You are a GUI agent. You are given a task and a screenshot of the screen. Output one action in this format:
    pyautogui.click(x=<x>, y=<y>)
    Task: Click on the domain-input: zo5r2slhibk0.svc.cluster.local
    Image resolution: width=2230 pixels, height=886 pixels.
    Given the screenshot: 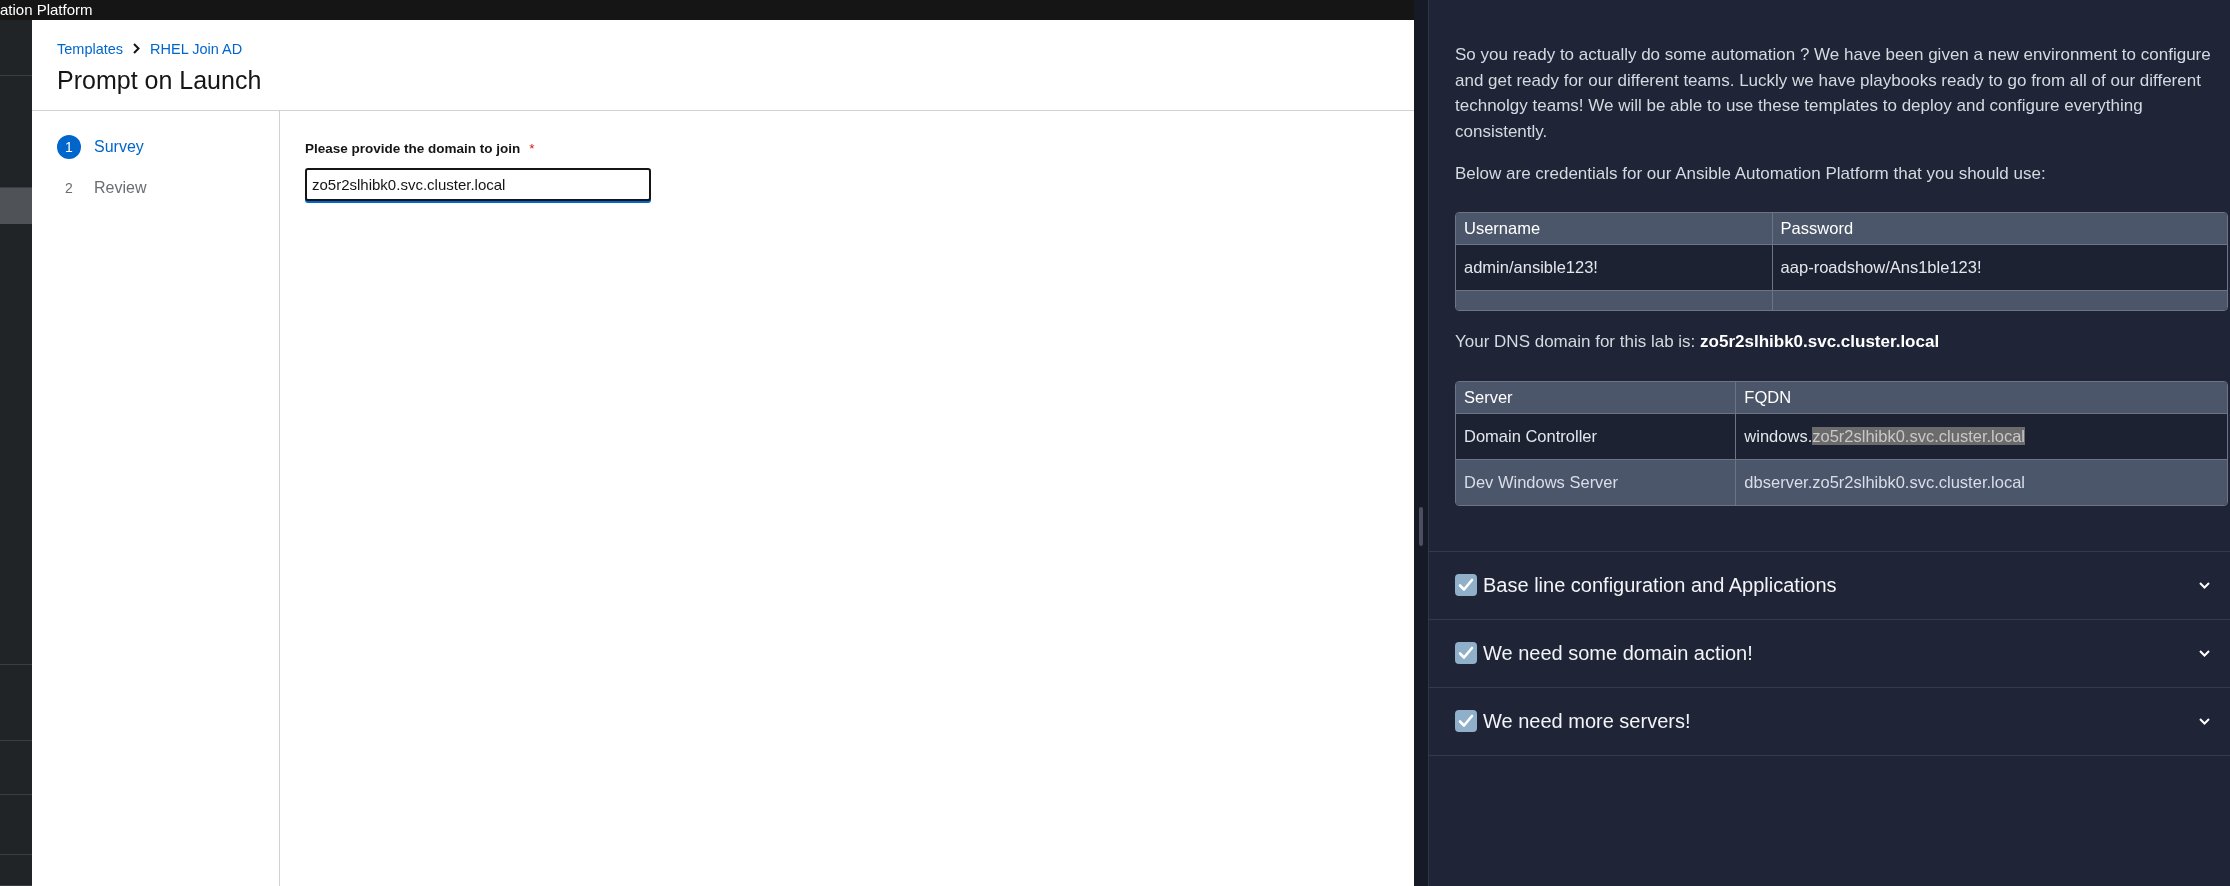 What is the action you would take?
    pyautogui.click(x=478, y=184)
    